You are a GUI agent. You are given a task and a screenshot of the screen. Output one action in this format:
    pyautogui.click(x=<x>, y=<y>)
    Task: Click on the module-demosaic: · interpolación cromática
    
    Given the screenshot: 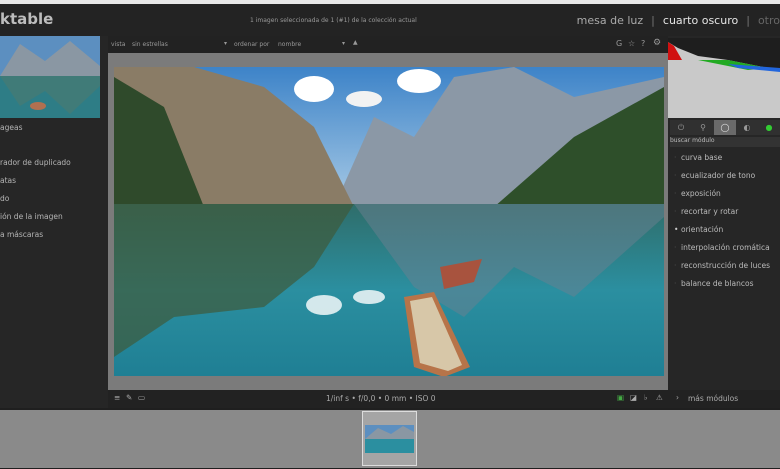 What is the action you would take?
    pyautogui.click(x=722, y=247)
    